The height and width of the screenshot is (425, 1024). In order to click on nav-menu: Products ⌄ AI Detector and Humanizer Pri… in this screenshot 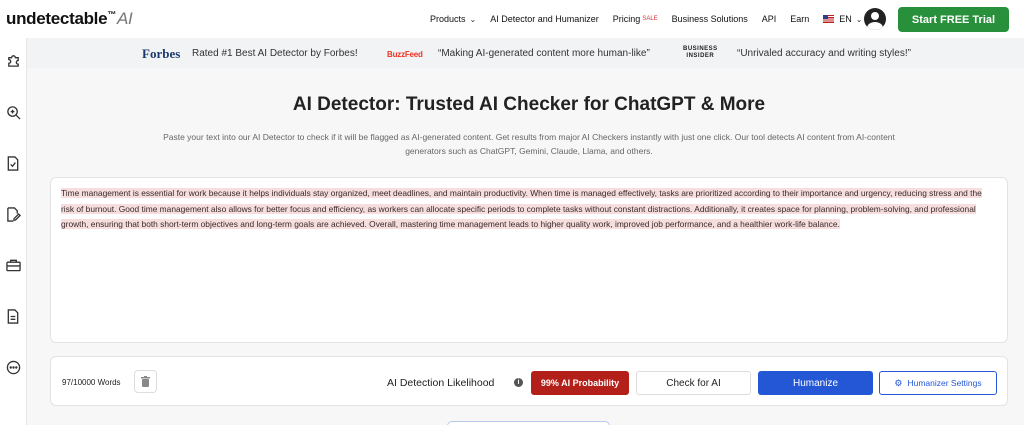, I will do `click(653, 19)`.